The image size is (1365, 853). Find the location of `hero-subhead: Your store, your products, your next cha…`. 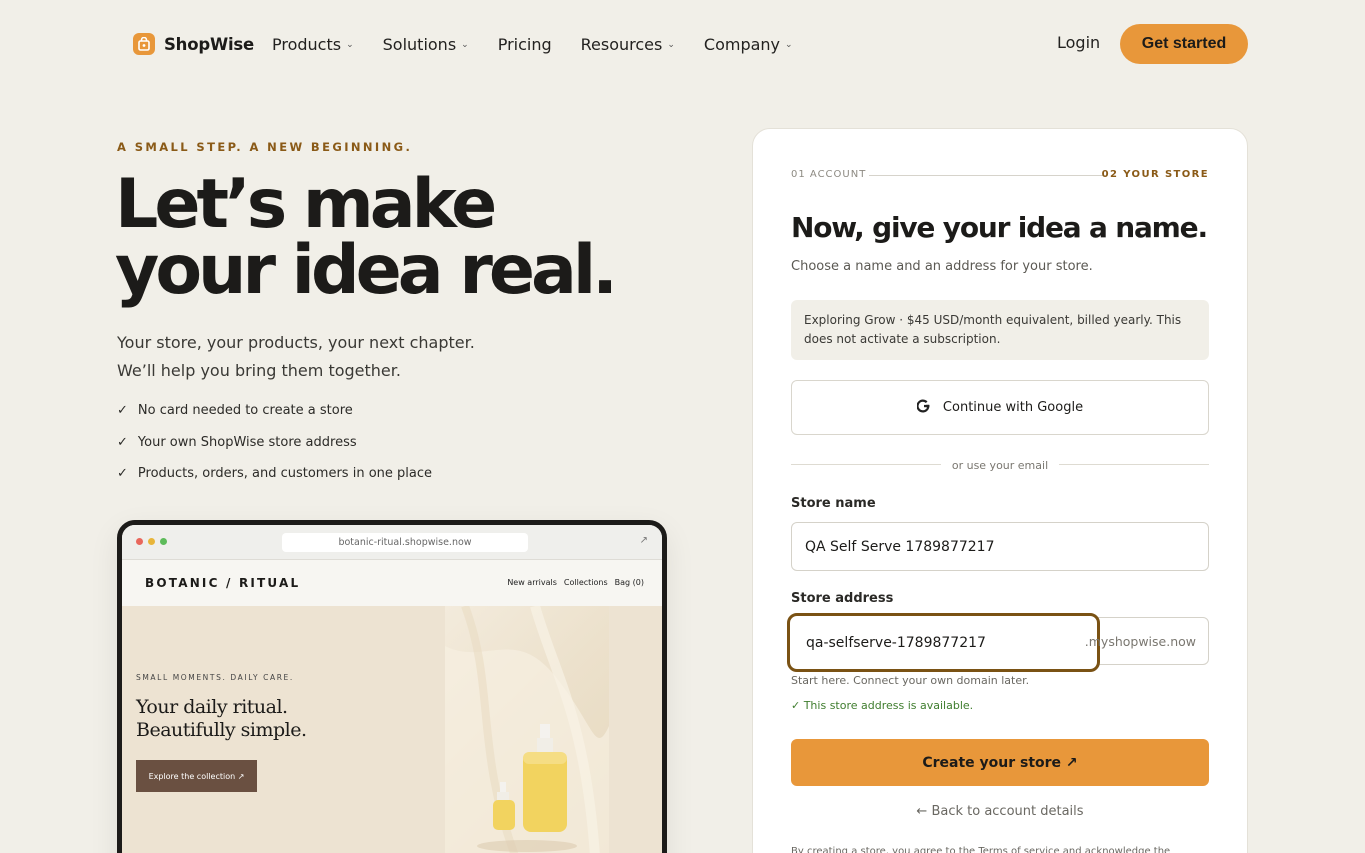

hero-subhead: Your store, your products, your next cha… is located at coordinates (296, 357).